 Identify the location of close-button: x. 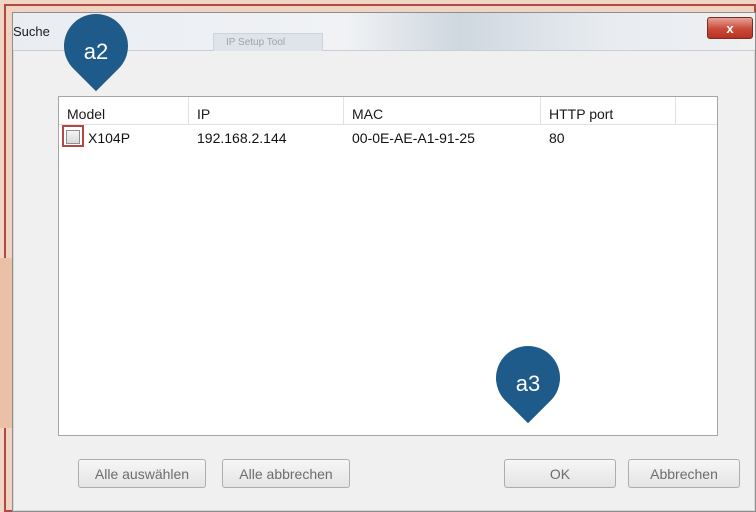
(730, 28).